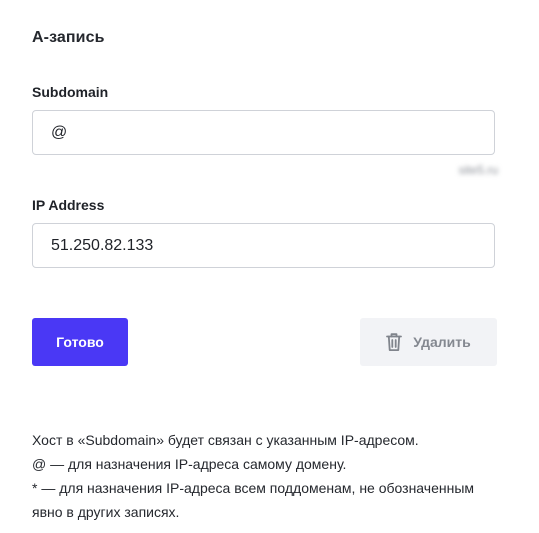 This screenshot has height=533, width=539. I want to click on delete-button: Удалить, so click(428, 342).